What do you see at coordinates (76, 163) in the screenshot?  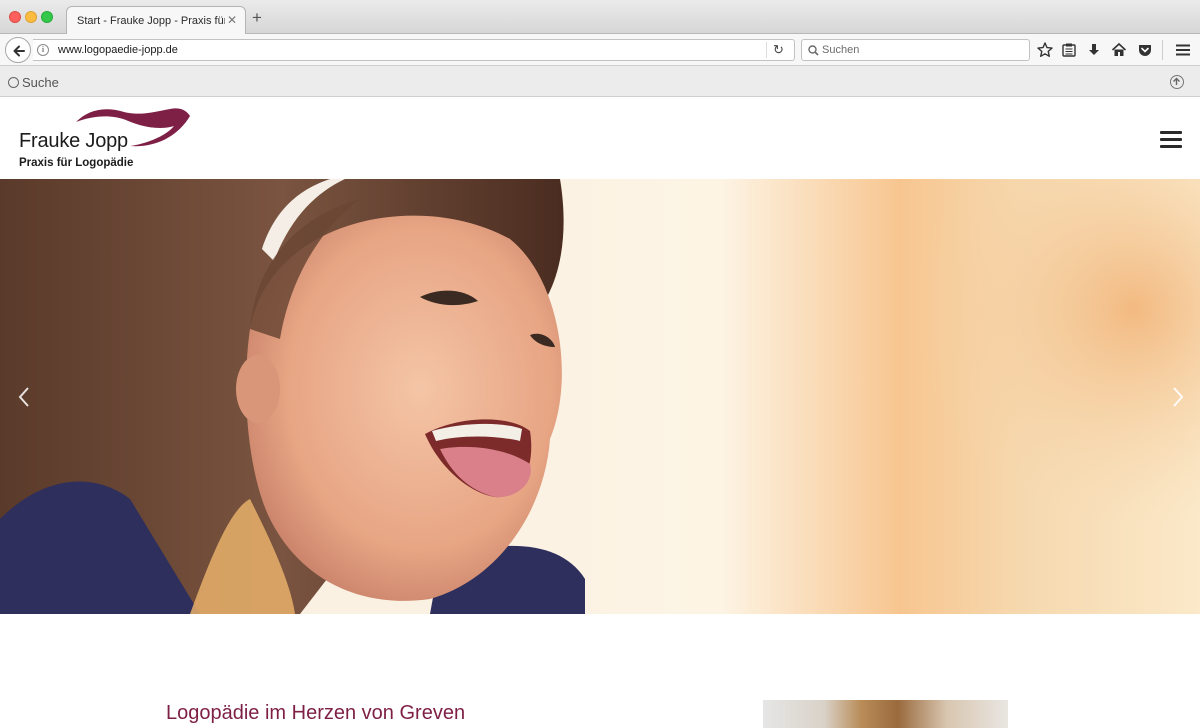 I see `logo-subtitle: Praxis für Logopädie` at bounding box center [76, 163].